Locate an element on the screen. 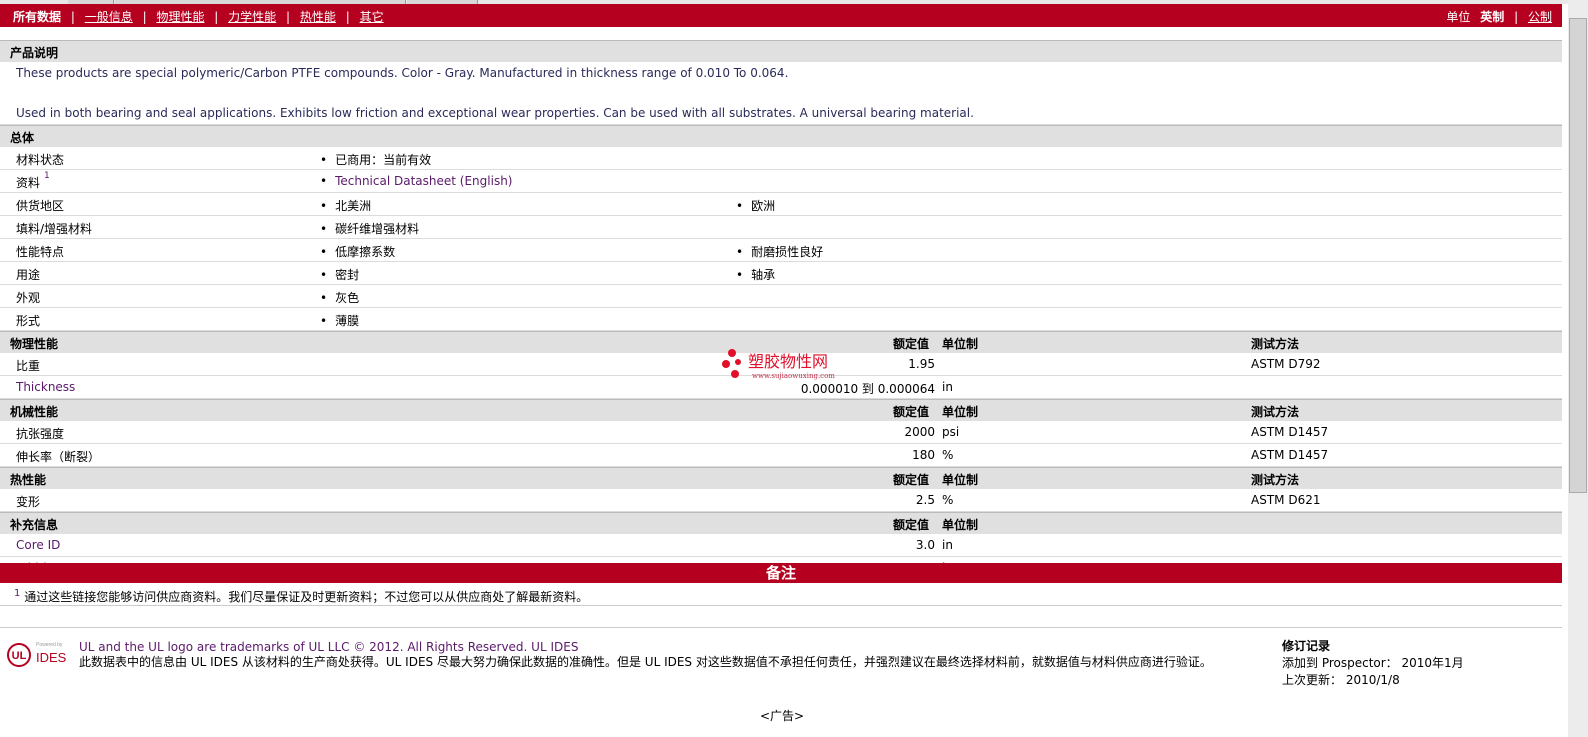  ul-ides-logo: UL Powered by IDES is located at coordinates (39, 655).